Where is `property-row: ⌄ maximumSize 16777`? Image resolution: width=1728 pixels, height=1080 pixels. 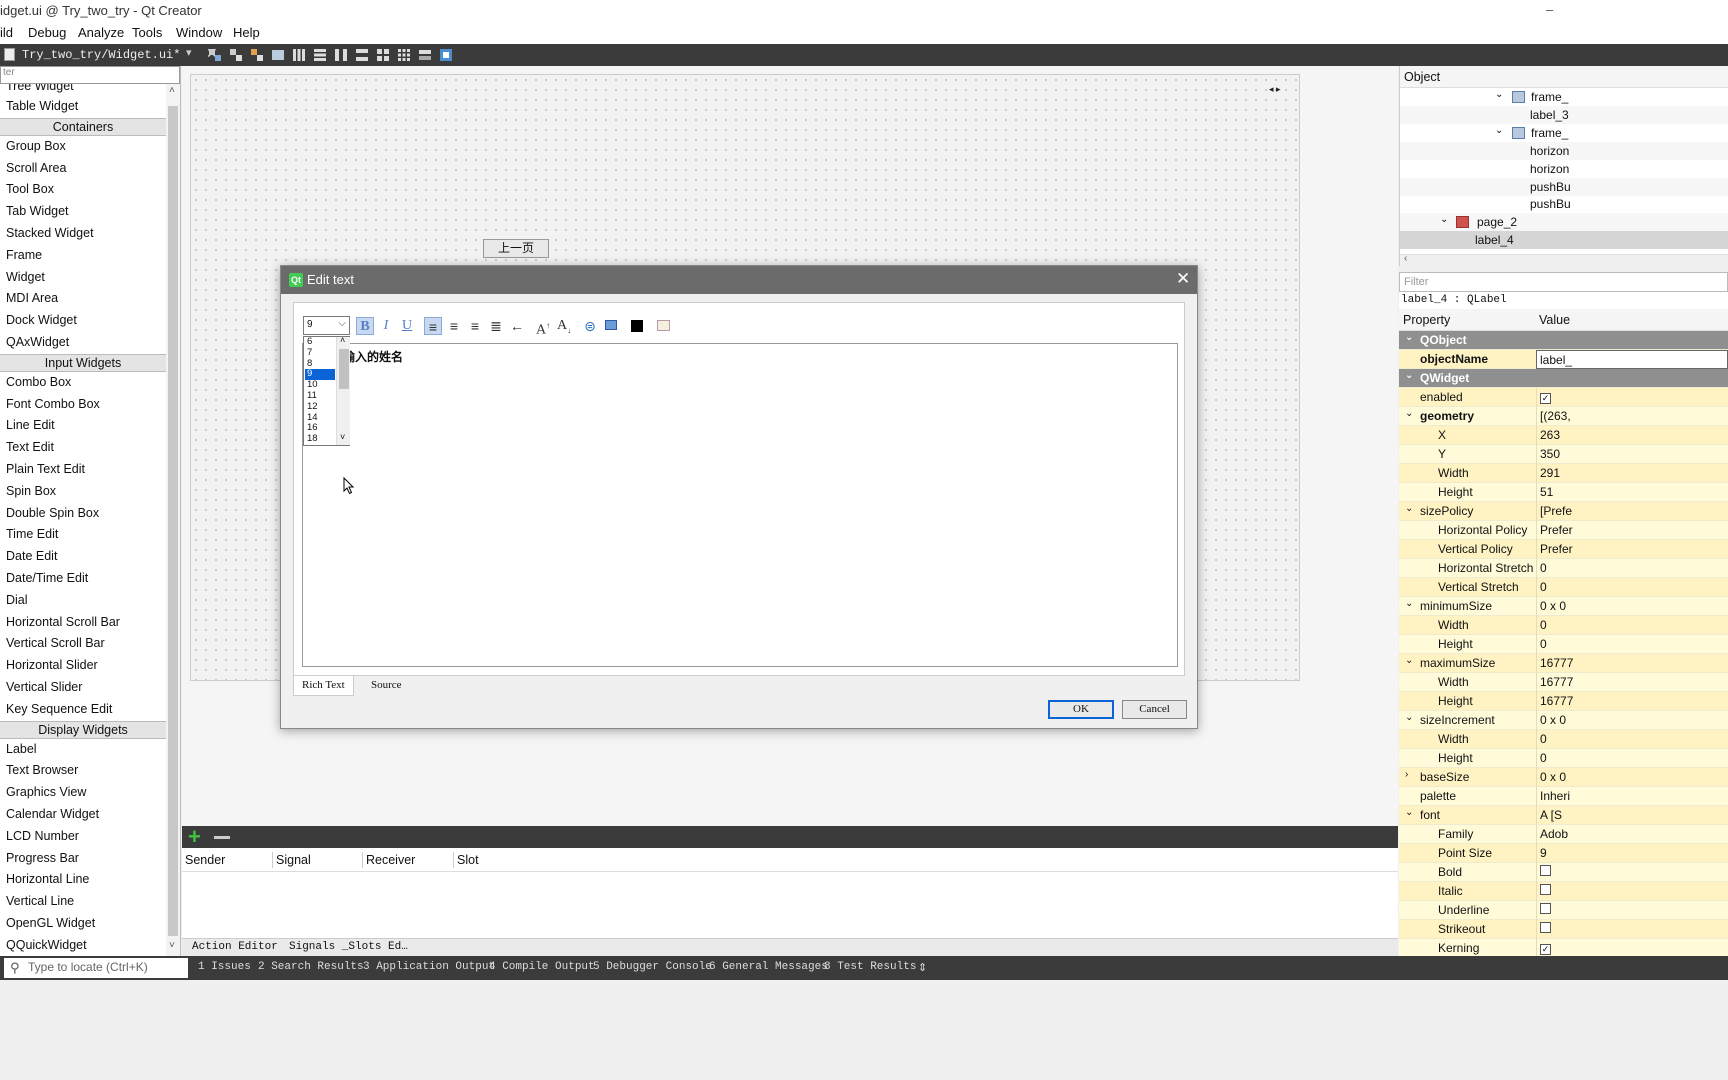 property-row: ⌄ maximumSize 16777 is located at coordinates (1563, 663).